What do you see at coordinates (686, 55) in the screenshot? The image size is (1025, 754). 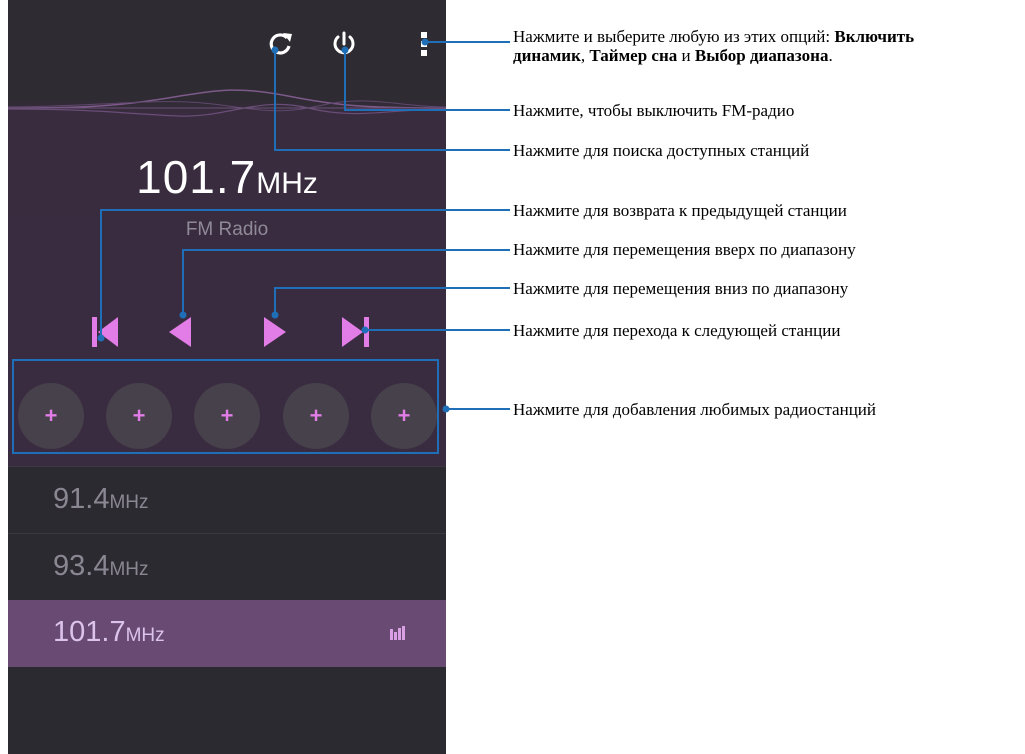 I see `callout-separator: и` at bounding box center [686, 55].